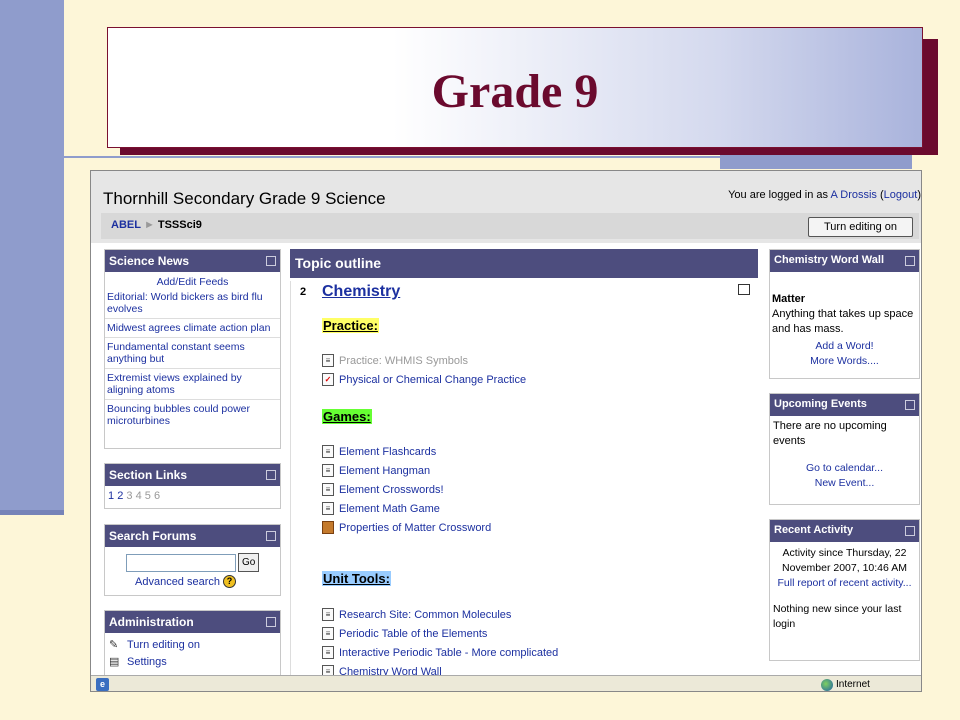  I want to click on practice-heading: Practice:, so click(350, 325).